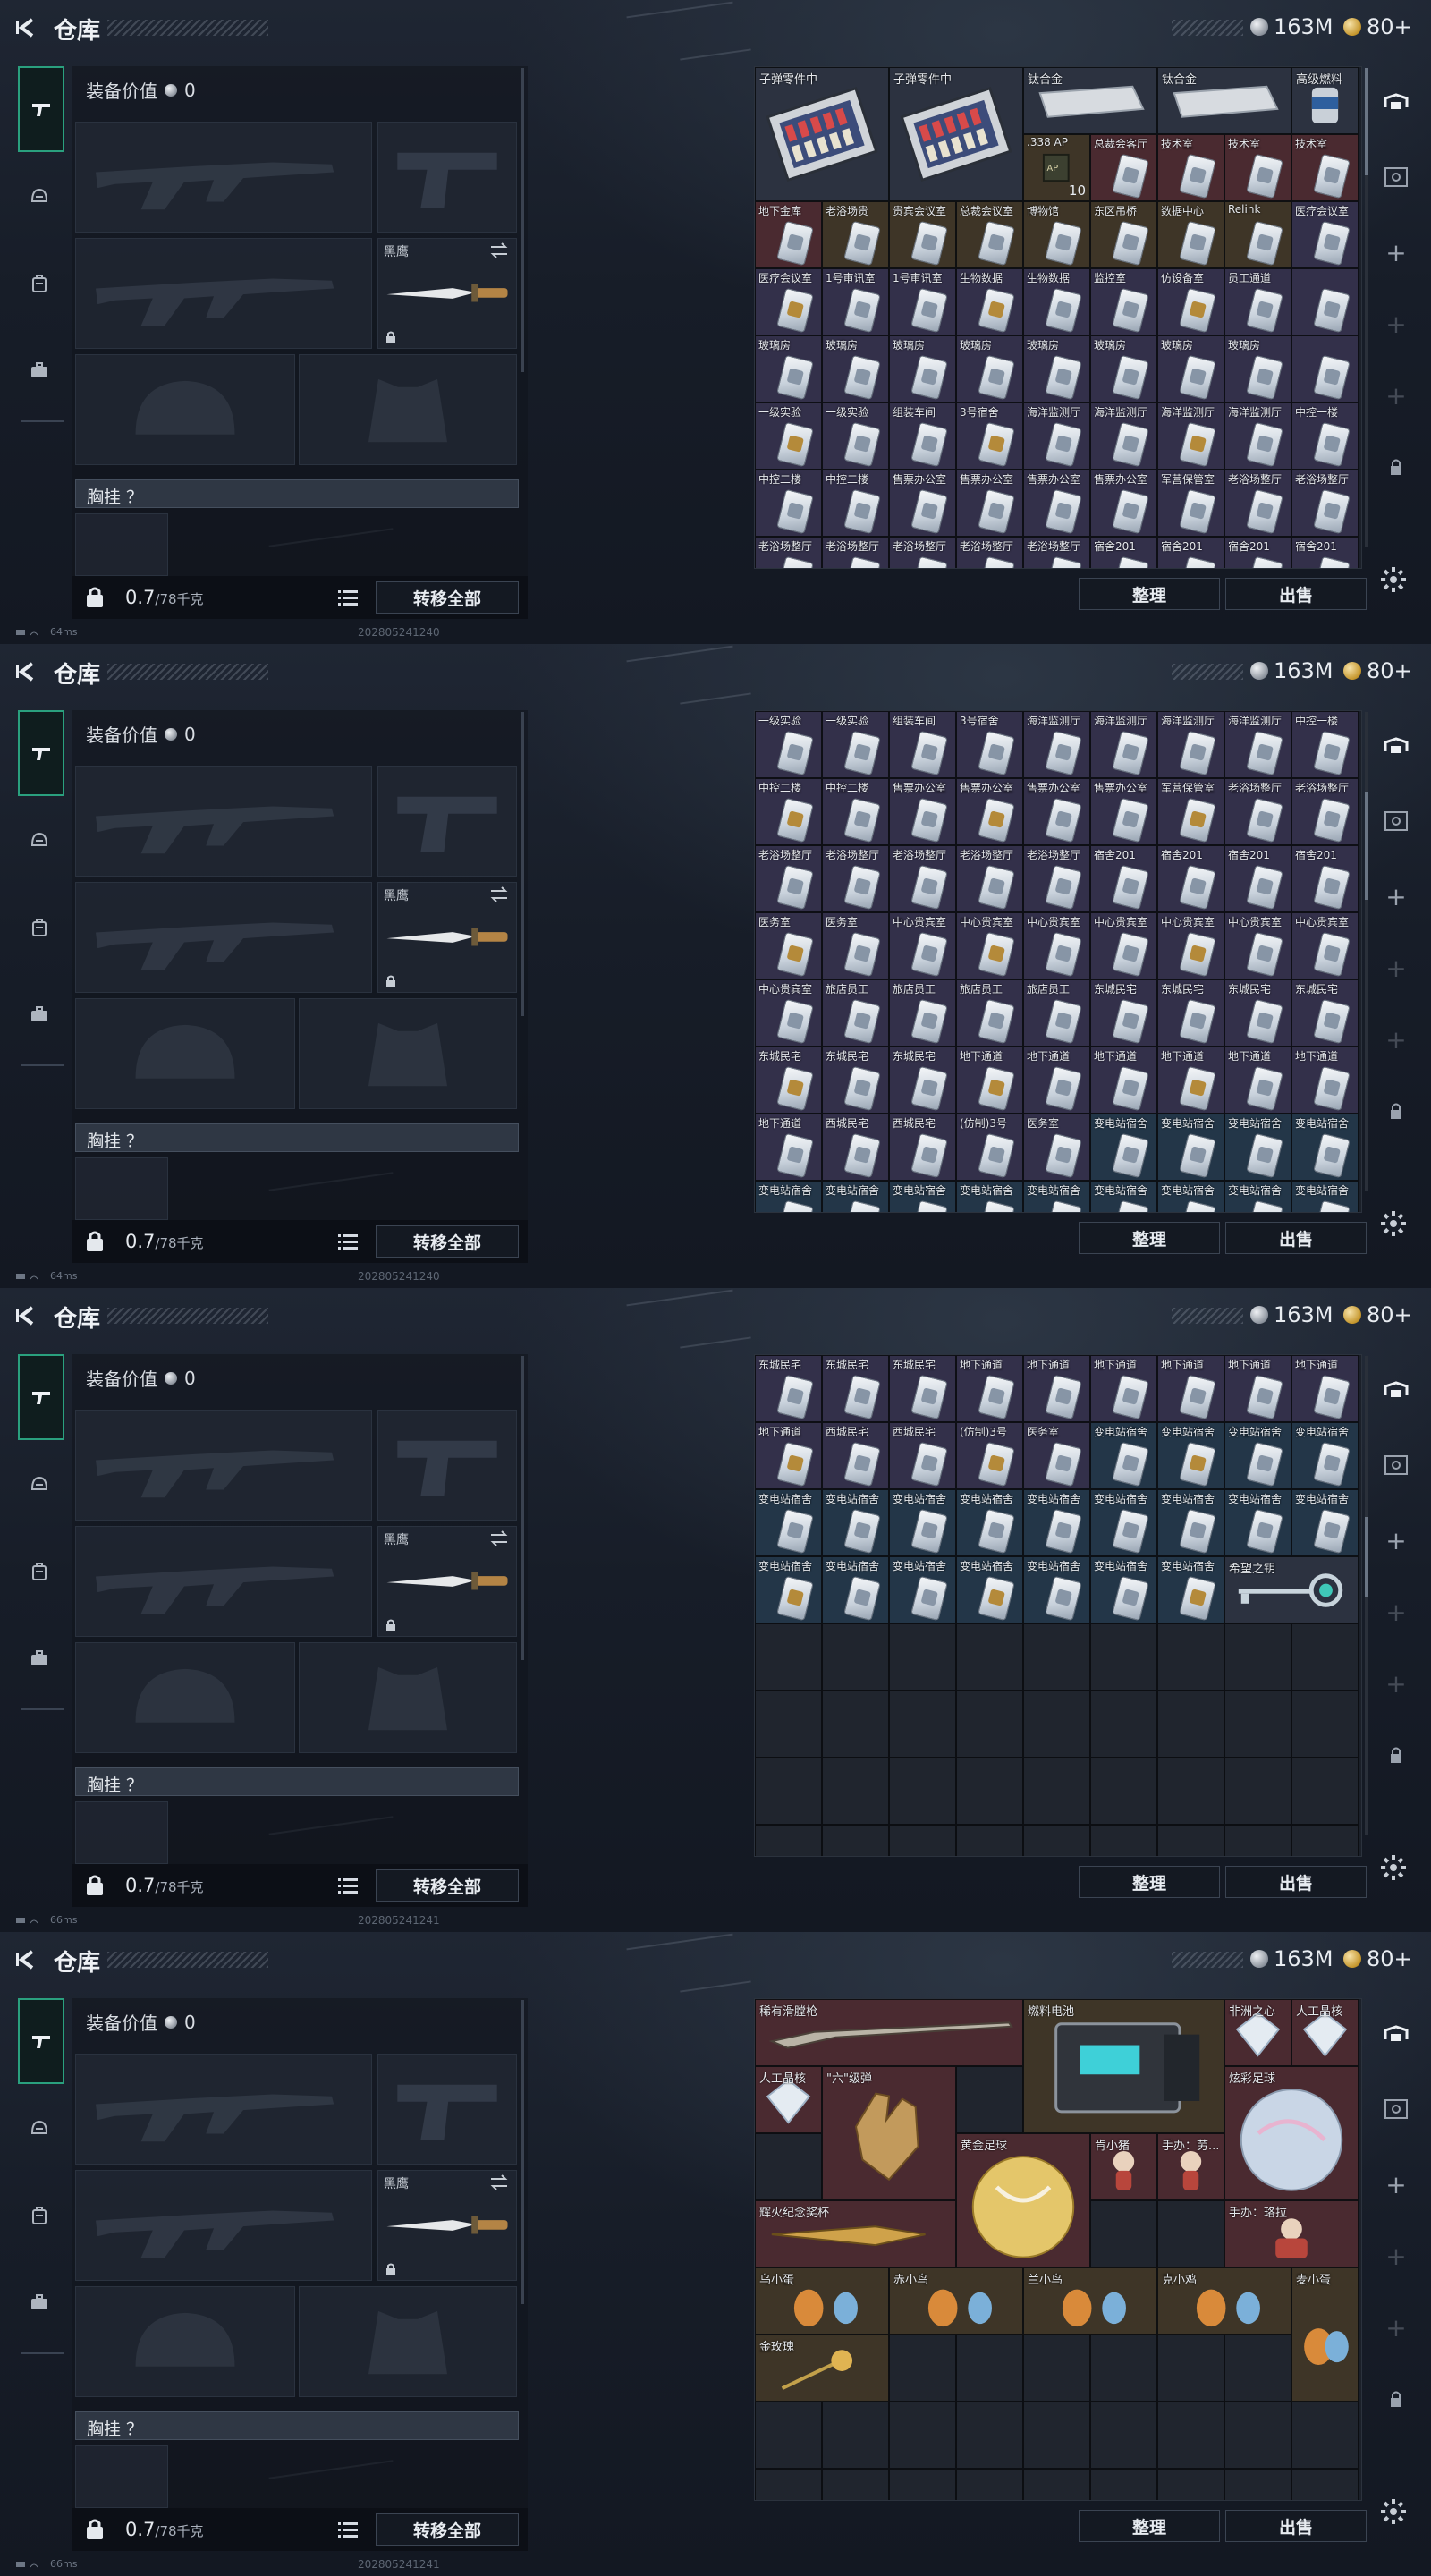 This screenshot has height=2576, width=1431. Describe the element at coordinates (856, 1455) in the screenshot. I see `inventory-item: 西城民宅` at that location.